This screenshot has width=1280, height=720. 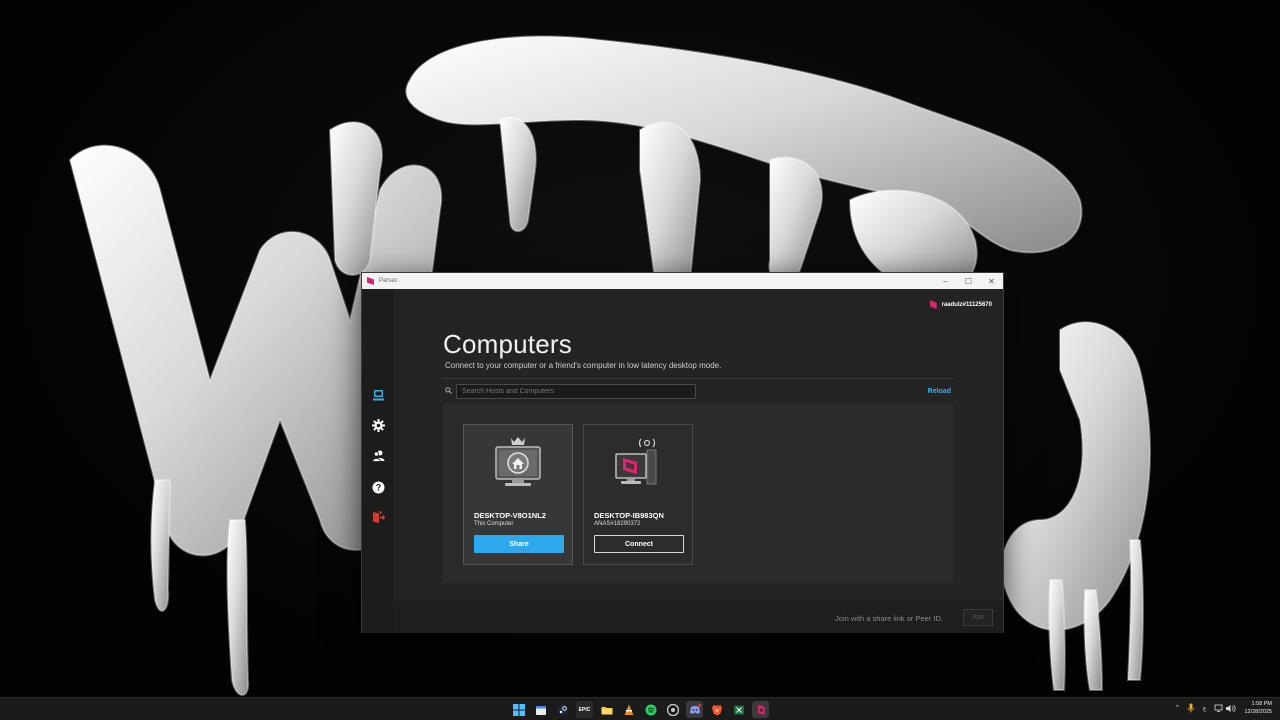 I want to click on brave-icon, so click(x=716, y=709).